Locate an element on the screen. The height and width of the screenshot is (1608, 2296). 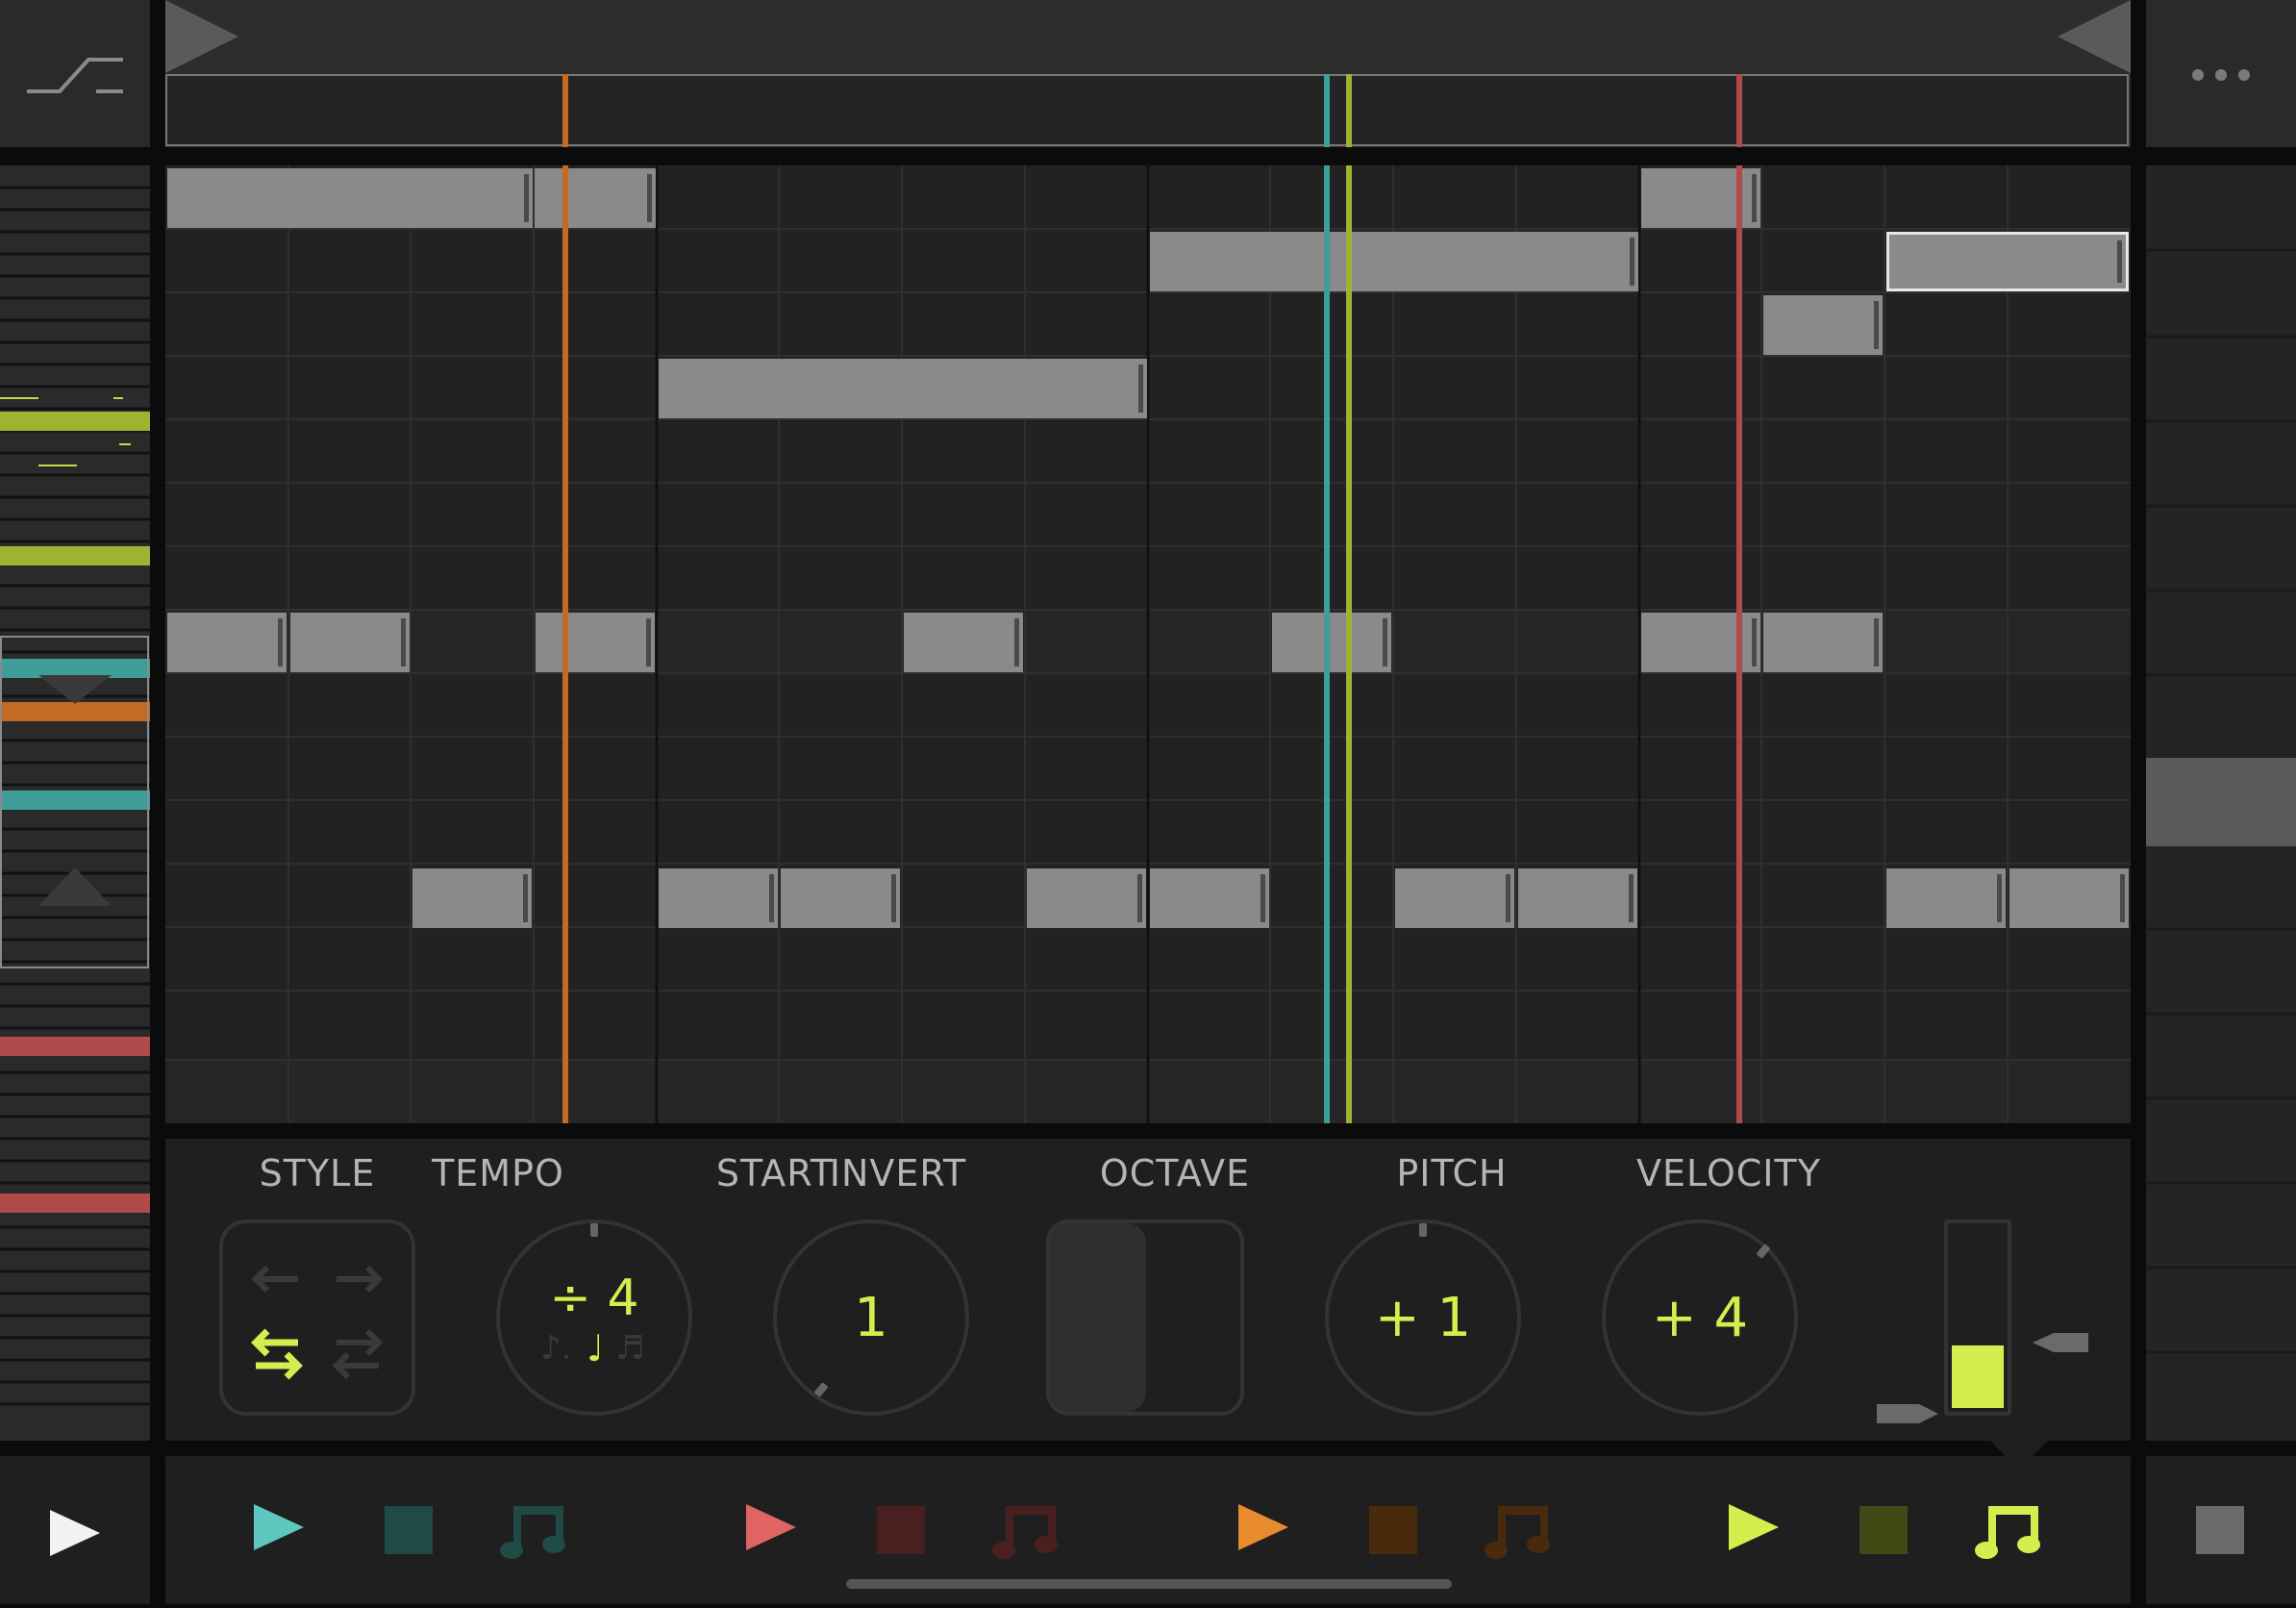
track-minimap is located at coordinates (75, 803).